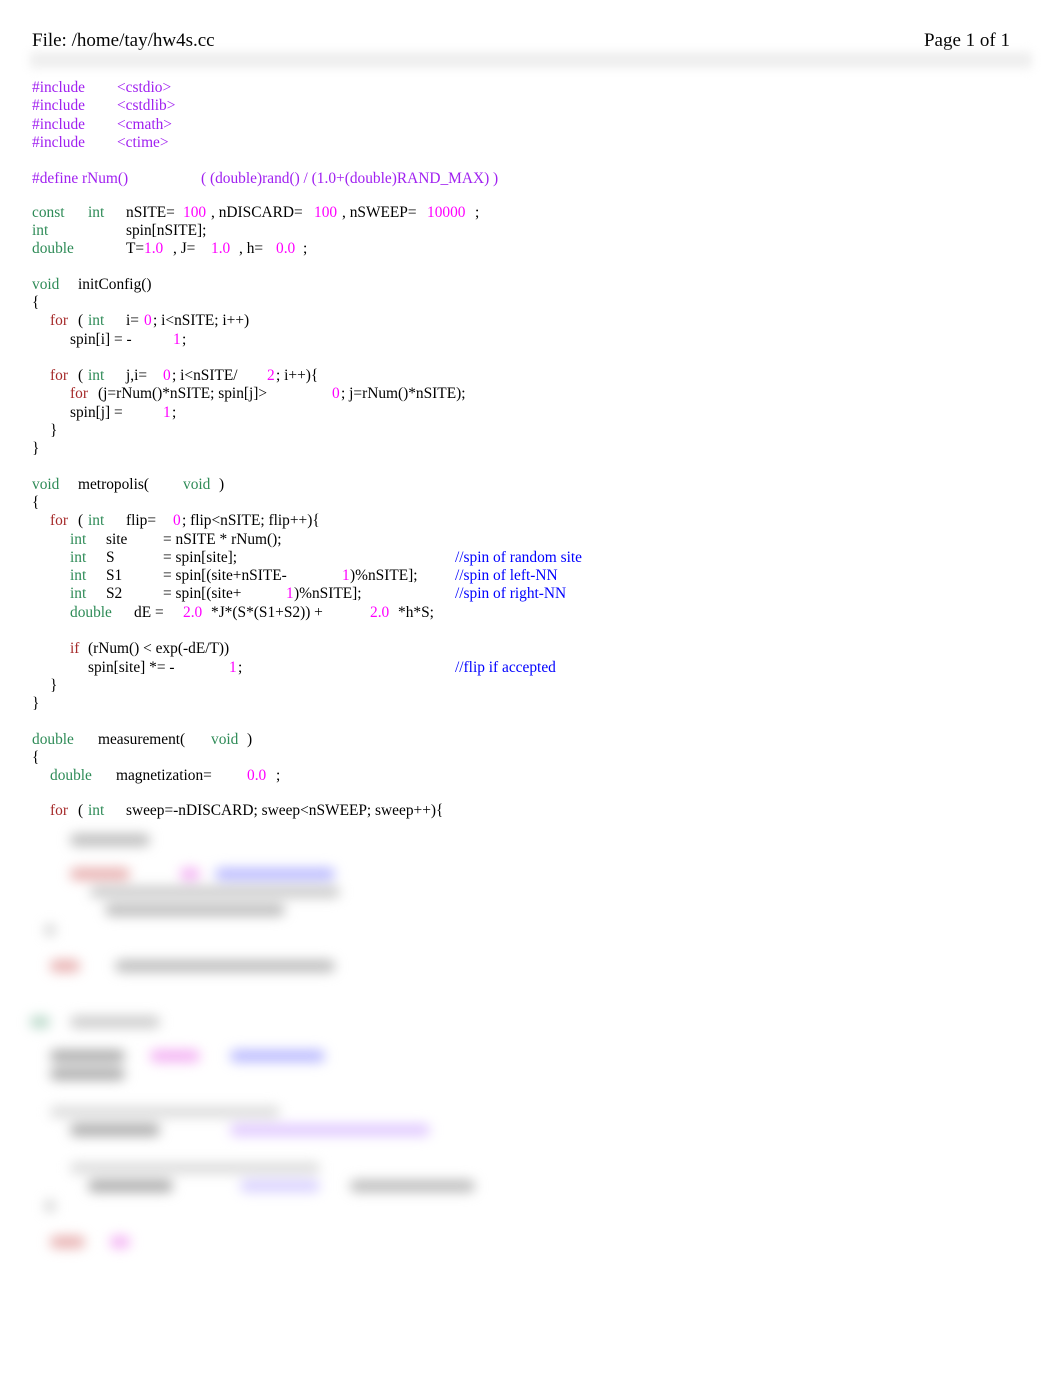 The height and width of the screenshot is (1377, 1062). Describe the element at coordinates (114, 576) in the screenshot. I see `variable: S1` at that location.